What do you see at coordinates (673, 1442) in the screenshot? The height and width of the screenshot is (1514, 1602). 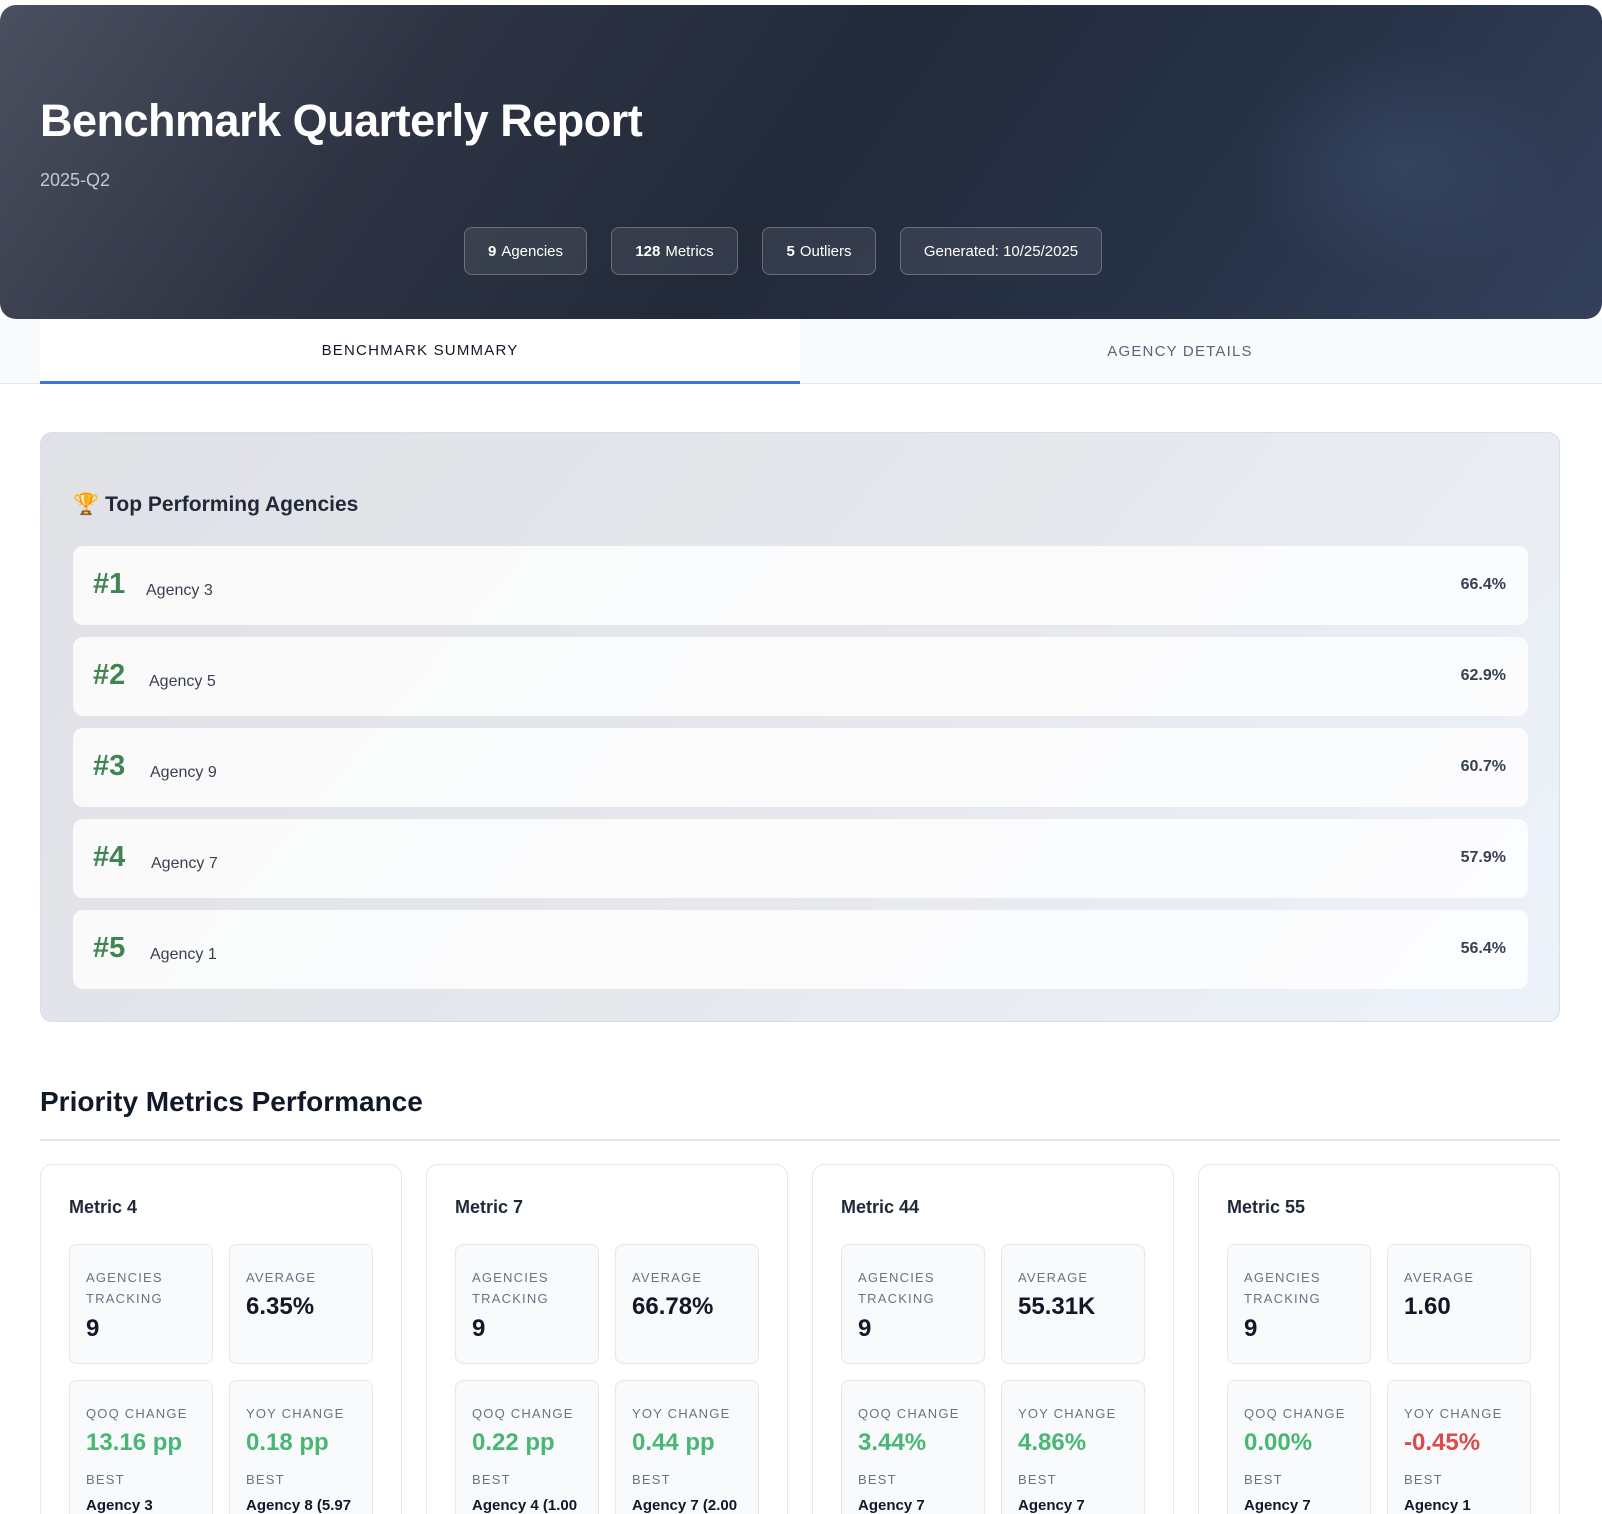 I see `change-value: 0.44 pp` at bounding box center [673, 1442].